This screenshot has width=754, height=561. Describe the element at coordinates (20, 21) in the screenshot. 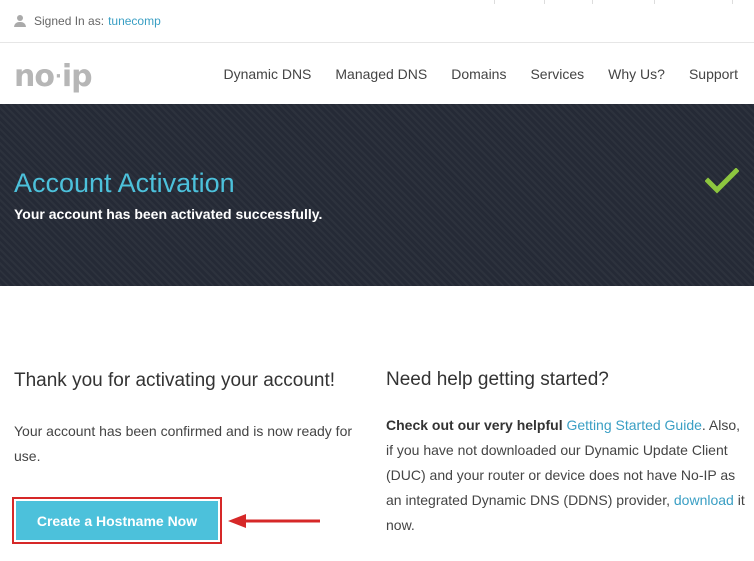

I see `user-icon` at that location.